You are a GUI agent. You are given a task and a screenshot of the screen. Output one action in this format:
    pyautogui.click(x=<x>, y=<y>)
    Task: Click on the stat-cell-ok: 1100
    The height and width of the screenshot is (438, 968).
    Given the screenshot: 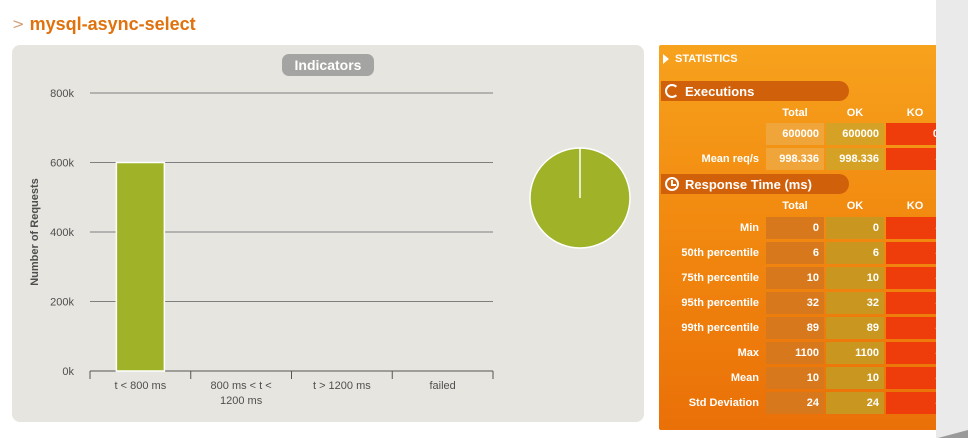 What is the action you would take?
    pyautogui.click(x=855, y=353)
    